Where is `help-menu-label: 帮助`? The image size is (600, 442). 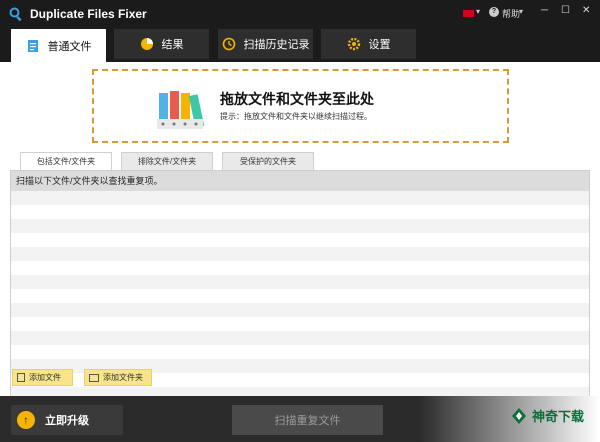 help-menu-label: 帮助 is located at coordinates (511, 13).